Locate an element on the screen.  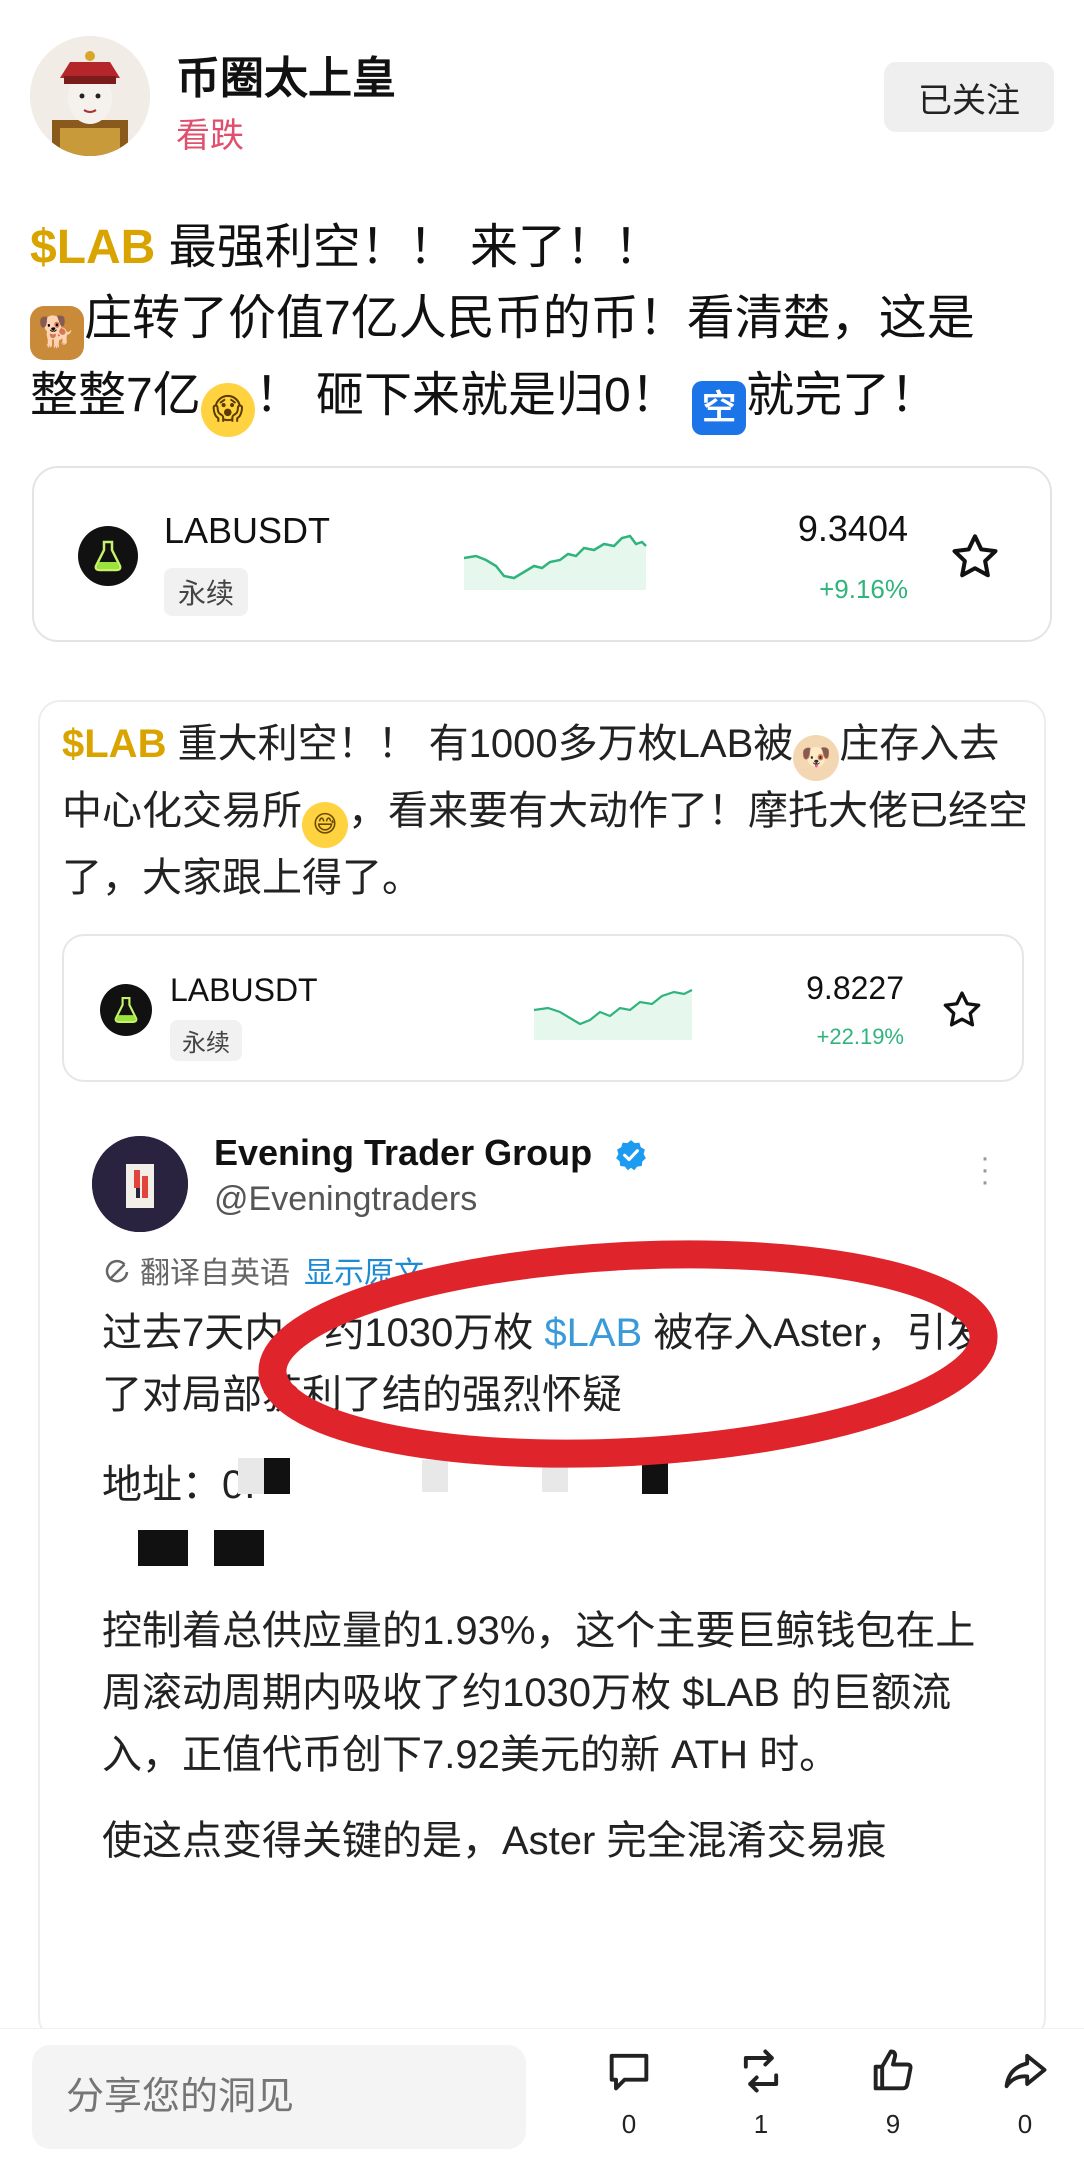
sparkline-chart is located at coordinates (555, 562).